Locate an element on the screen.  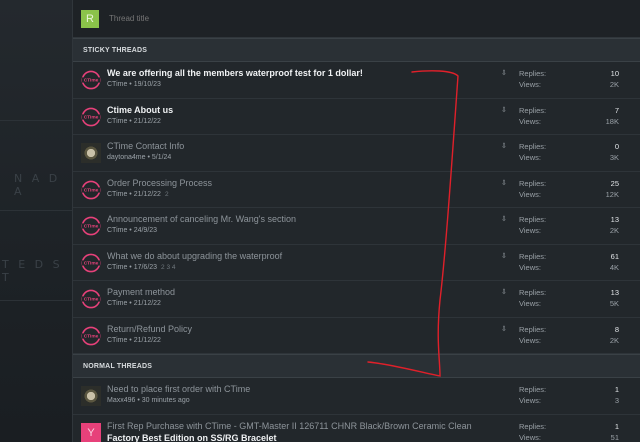
thread-title: Order Processing Process is located at coordinates (159, 183).